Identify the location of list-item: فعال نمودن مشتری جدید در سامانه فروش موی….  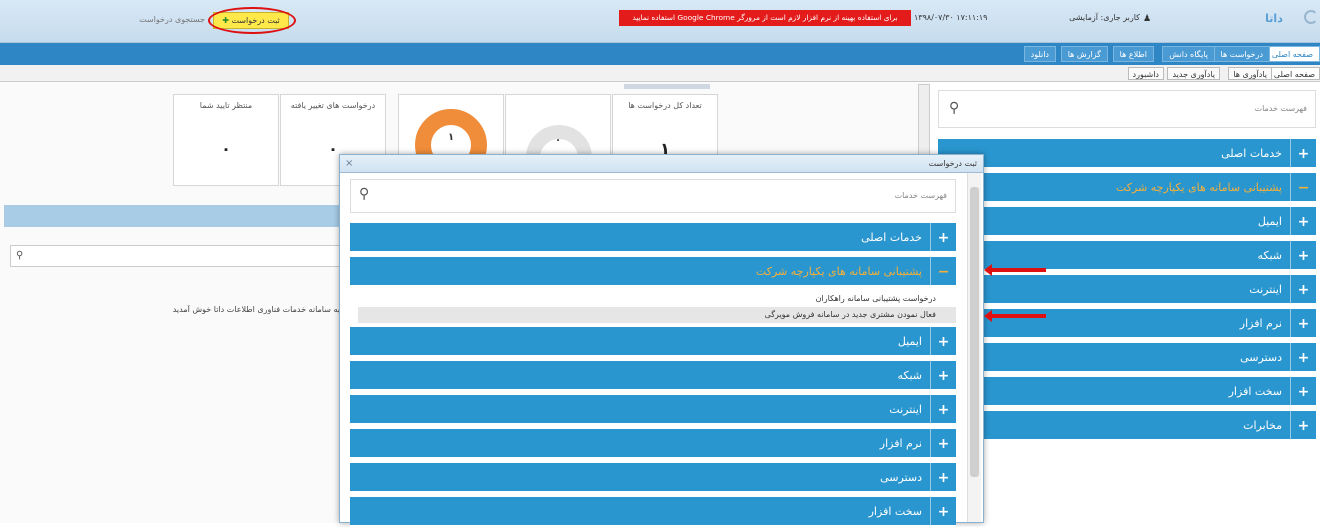
(657, 315).